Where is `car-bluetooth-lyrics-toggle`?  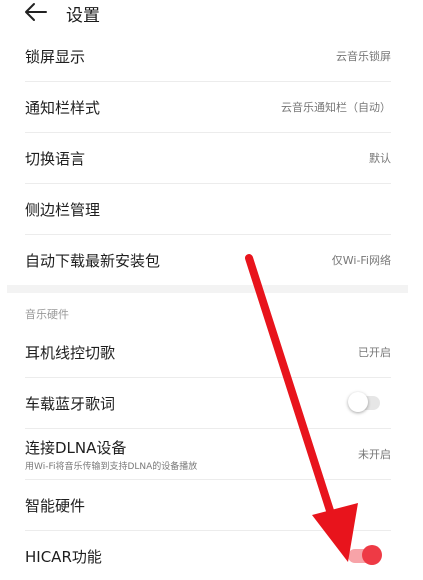 car-bluetooth-lyrics-toggle is located at coordinates (364, 402).